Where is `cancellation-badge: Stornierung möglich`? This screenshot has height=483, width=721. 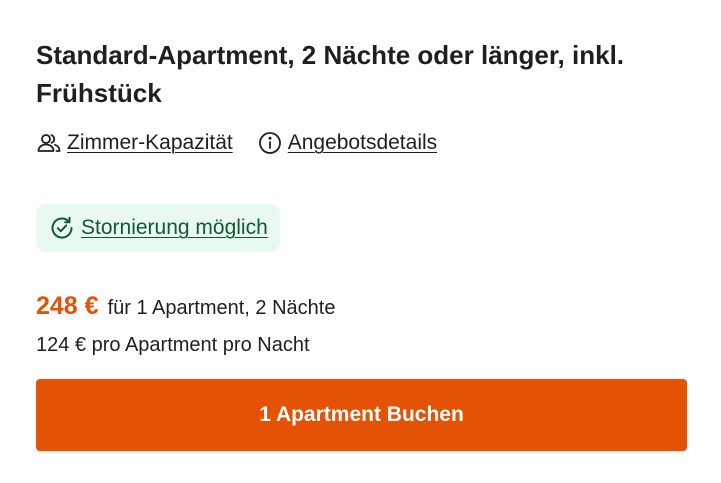 cancellation-badge: Stornierung möglich is located at coordinates (158, 228).